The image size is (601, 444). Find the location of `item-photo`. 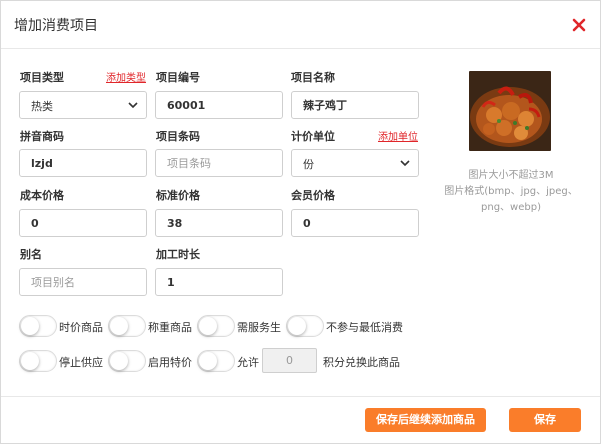

item-photo is located at coordinates (510, 111).